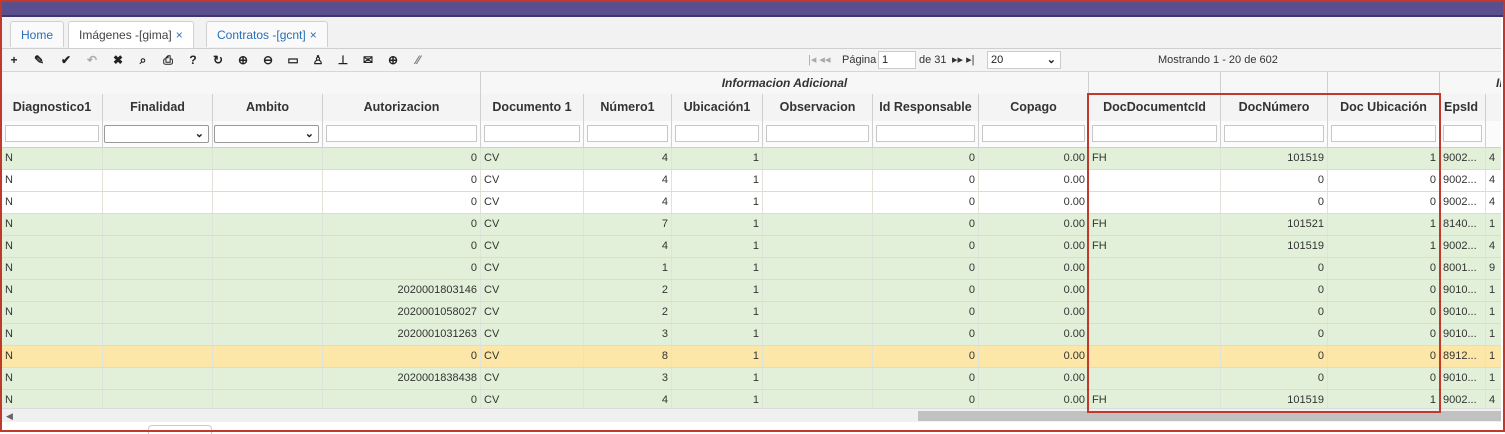 The width and height of the screenshot is (1505, 434). I want to click on column-header: Diagnostico1, so click(52, 107).